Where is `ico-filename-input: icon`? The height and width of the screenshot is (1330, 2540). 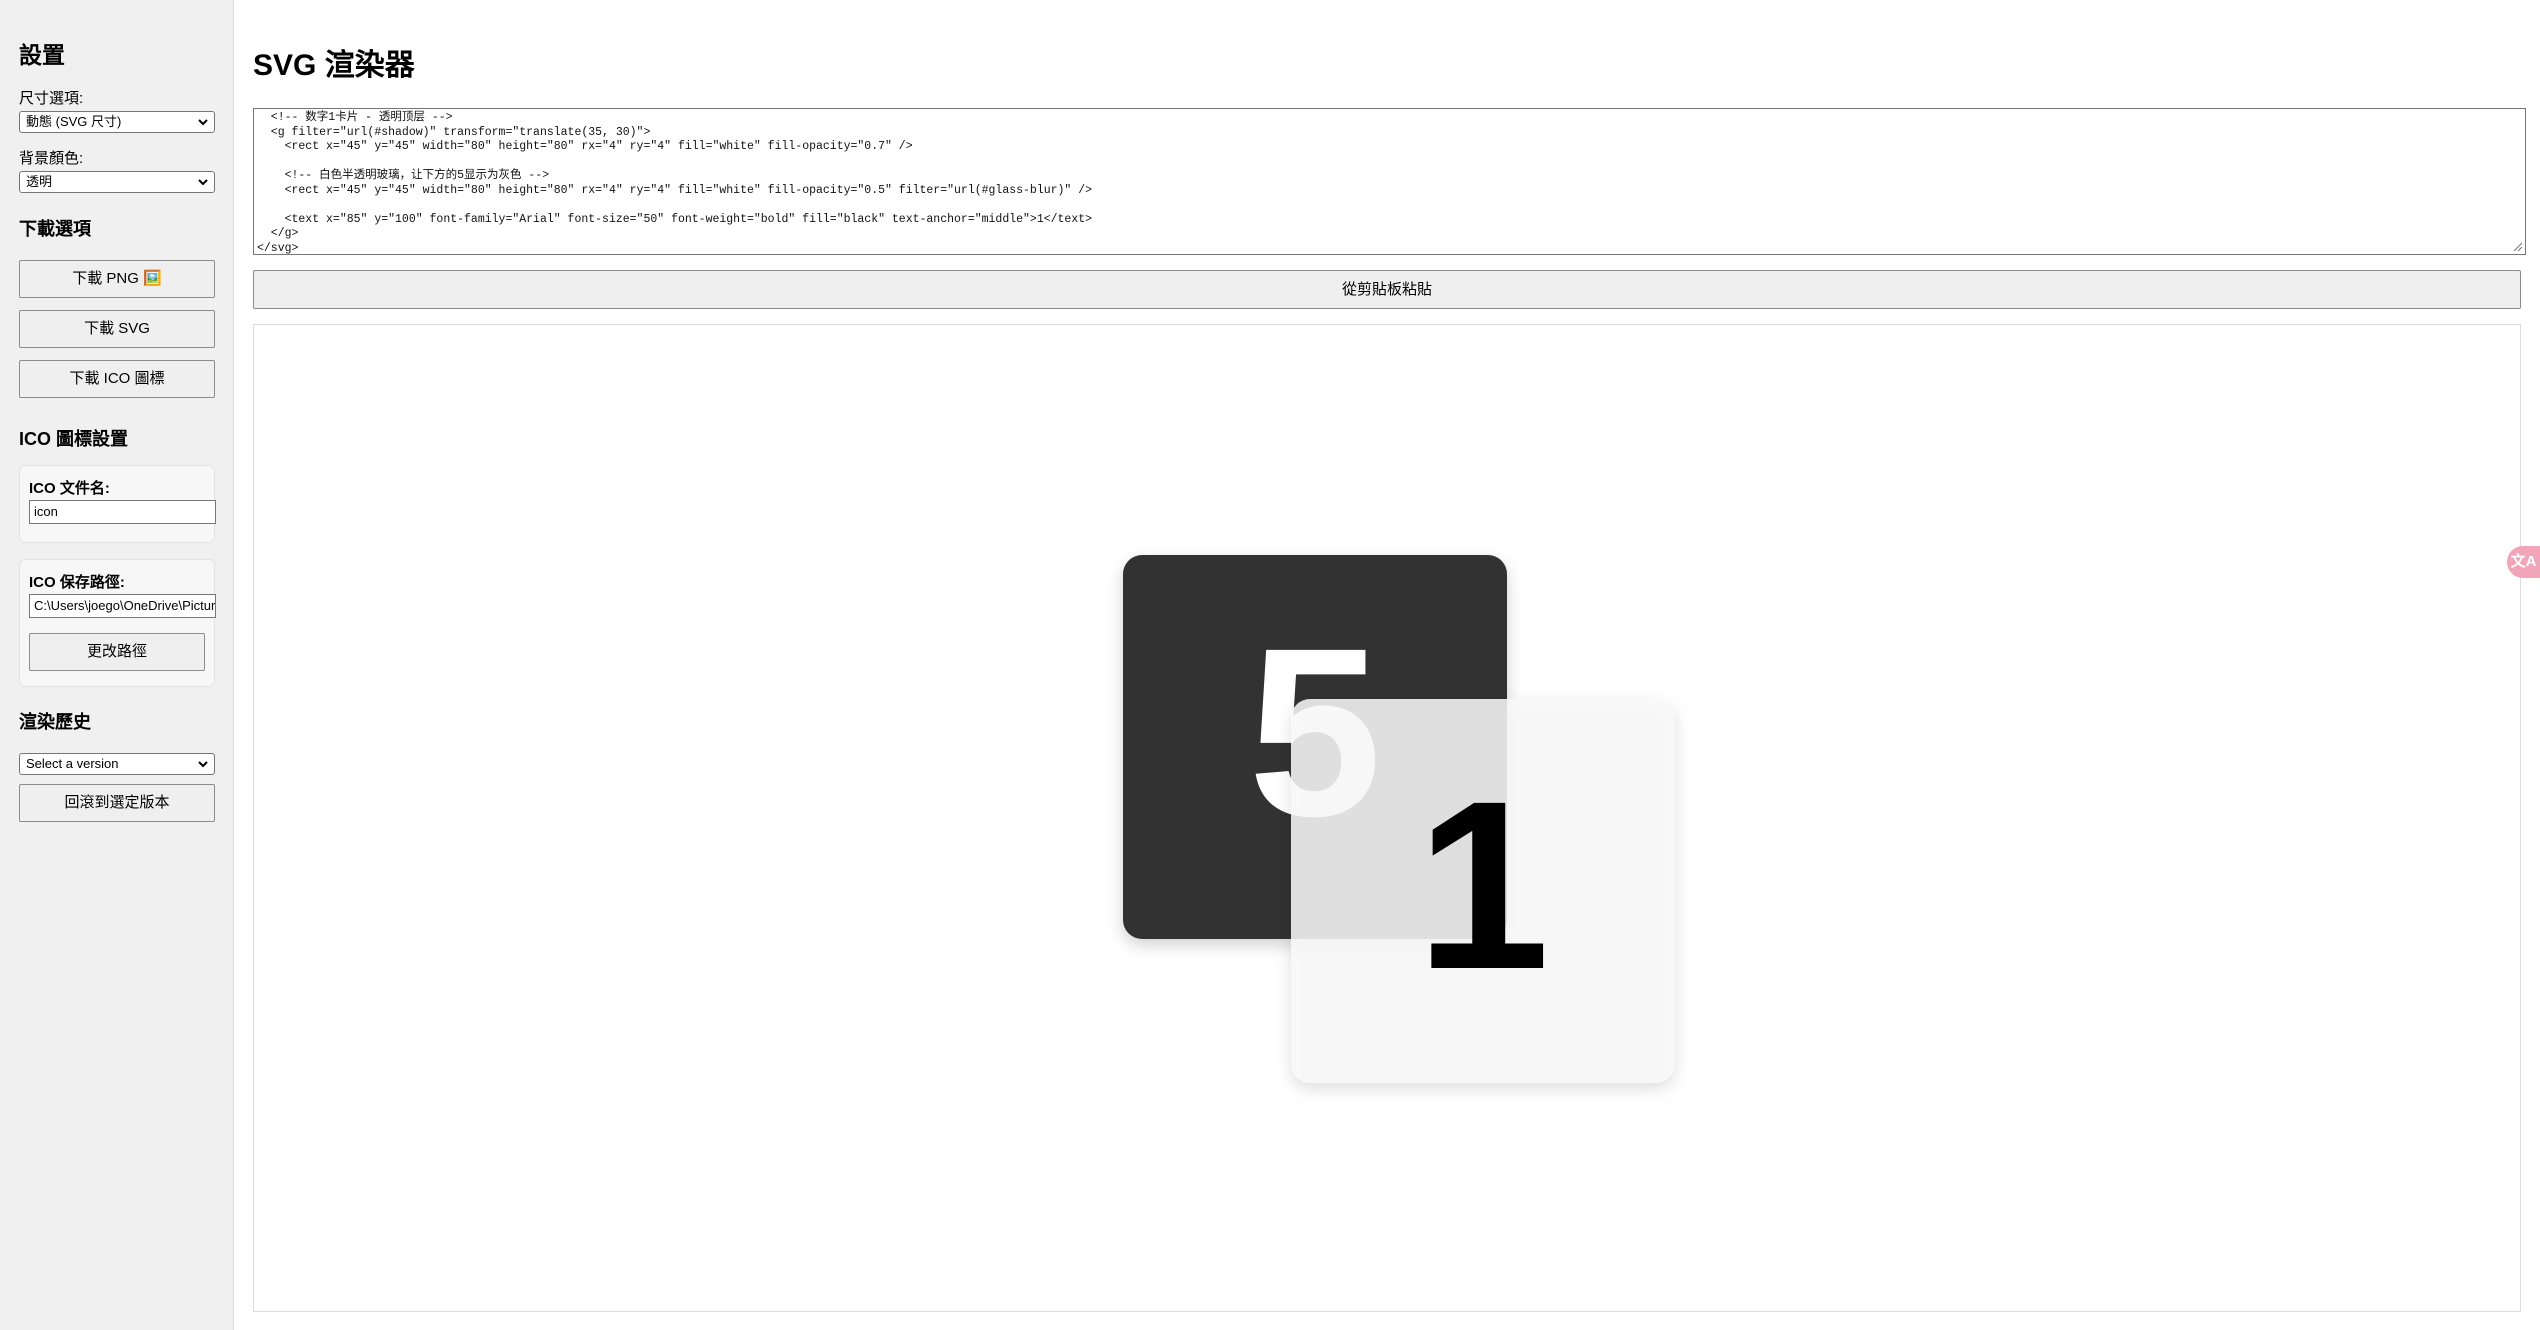
ico-filename-input: icon is located at coordinates (122, 512).